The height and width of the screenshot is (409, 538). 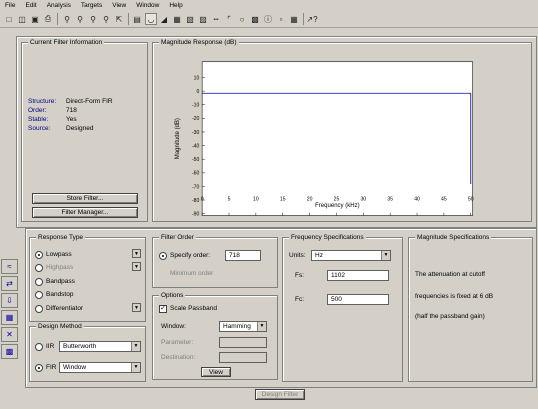 I want to click on iir-method-select: Butterworth ▼, so click(x=100, y=346).